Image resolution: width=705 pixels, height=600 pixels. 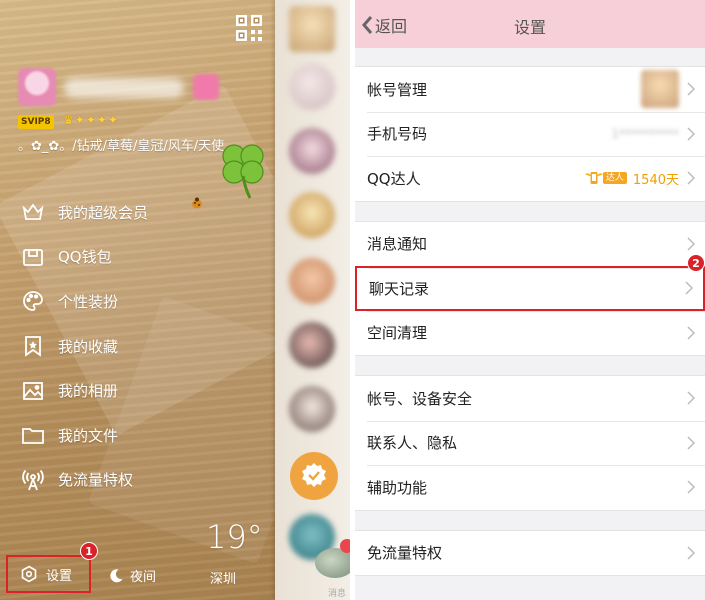 What do you see at coordinates (394, 178) in the screenshot?
I see `row-label: QQ达人` at bounding box center [394, 178].